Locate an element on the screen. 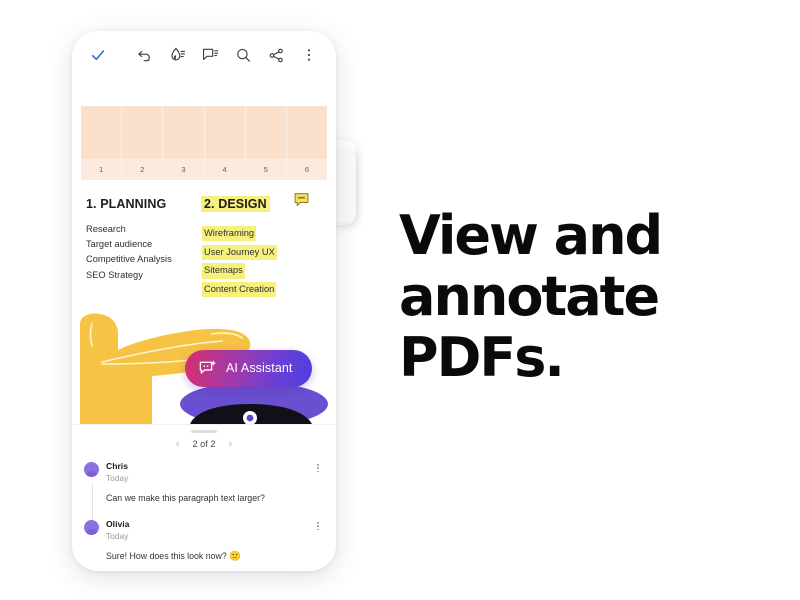 Image resolution: width=800 pixels, height=600 pixels. list-item: Research is located at coordinates (106, 229).